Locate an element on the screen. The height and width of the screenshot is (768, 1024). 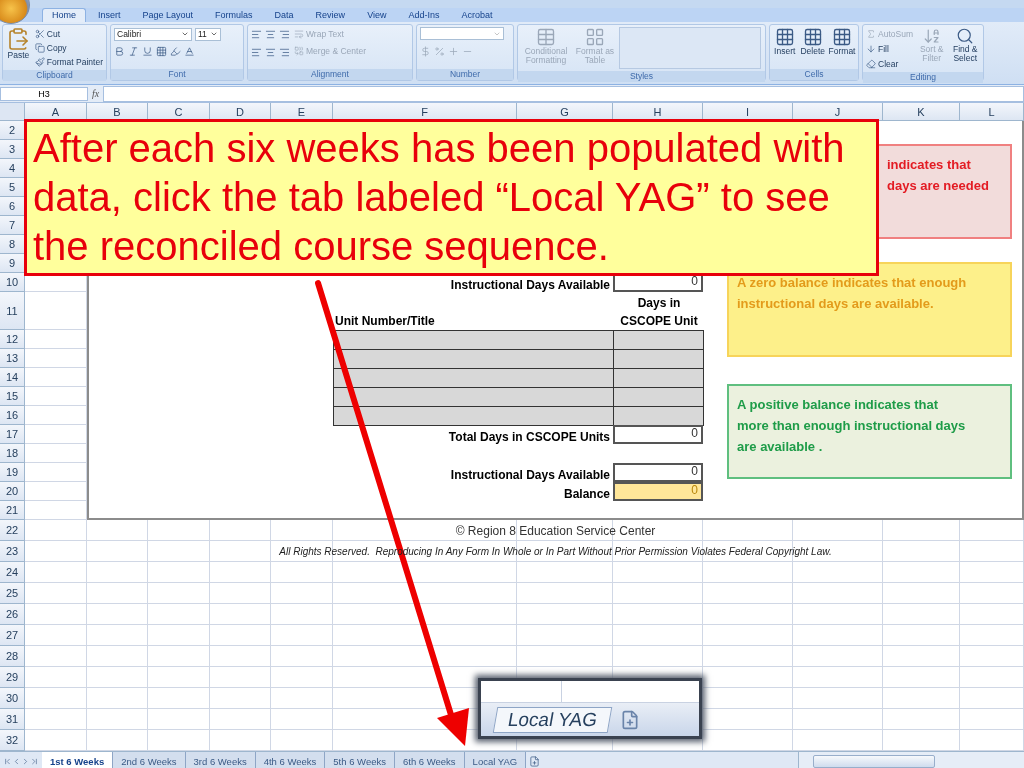
delete-button: Delete is located at coordinates (812, 41).